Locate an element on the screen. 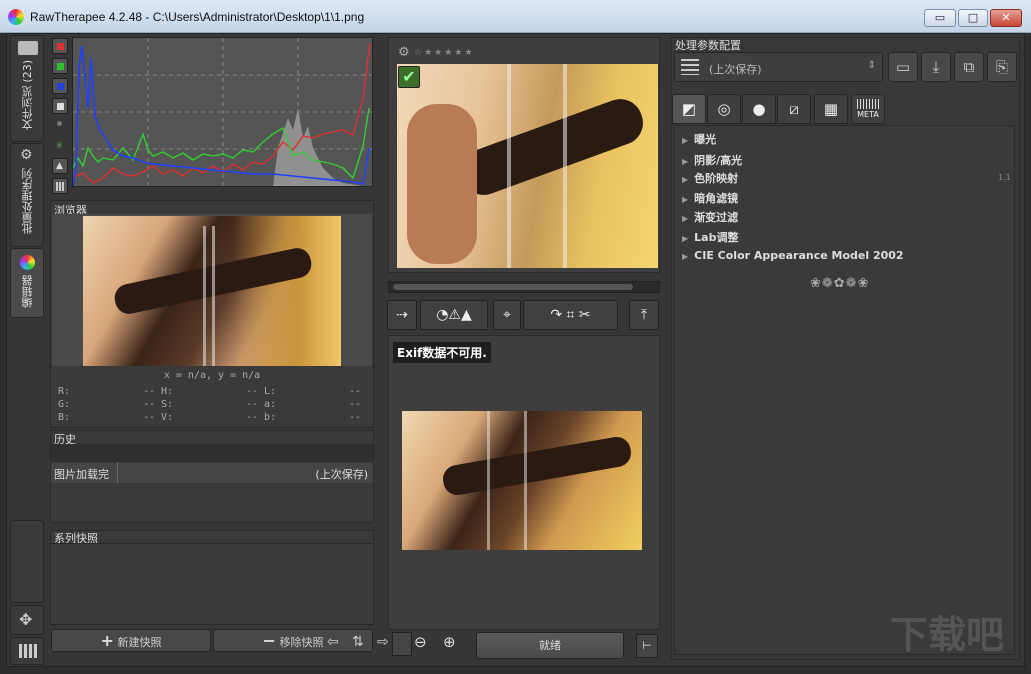  sort-icon: ⇅ is located at coordinates (358, 642).